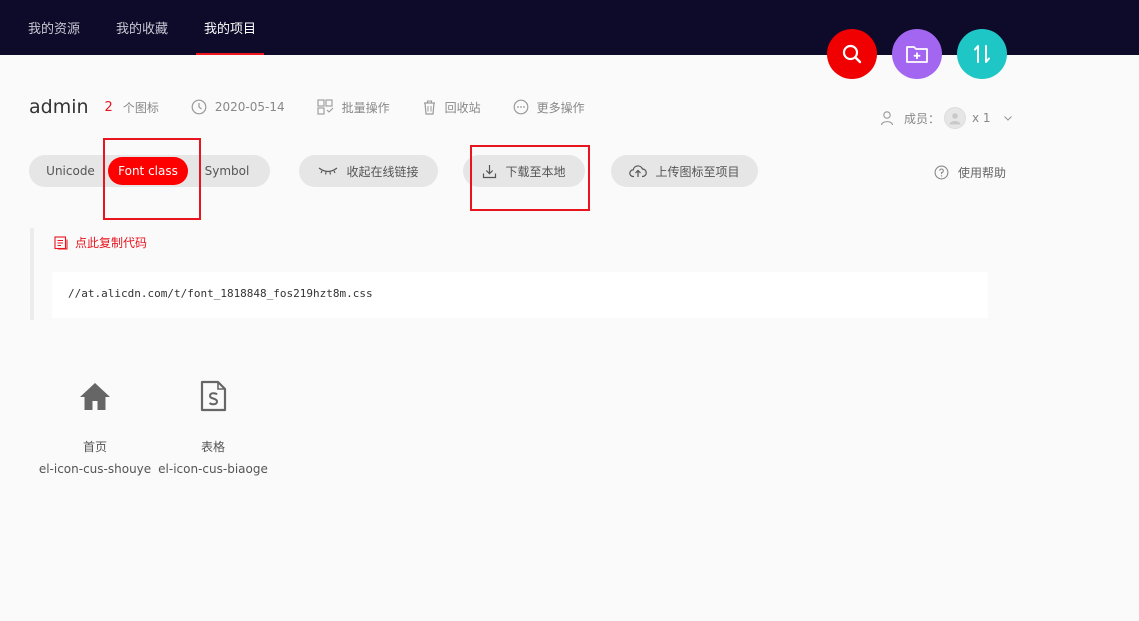  Describe the element at coordinates (982, 173) in the screenshot. I see `help-label: 使用帮助` at that location.